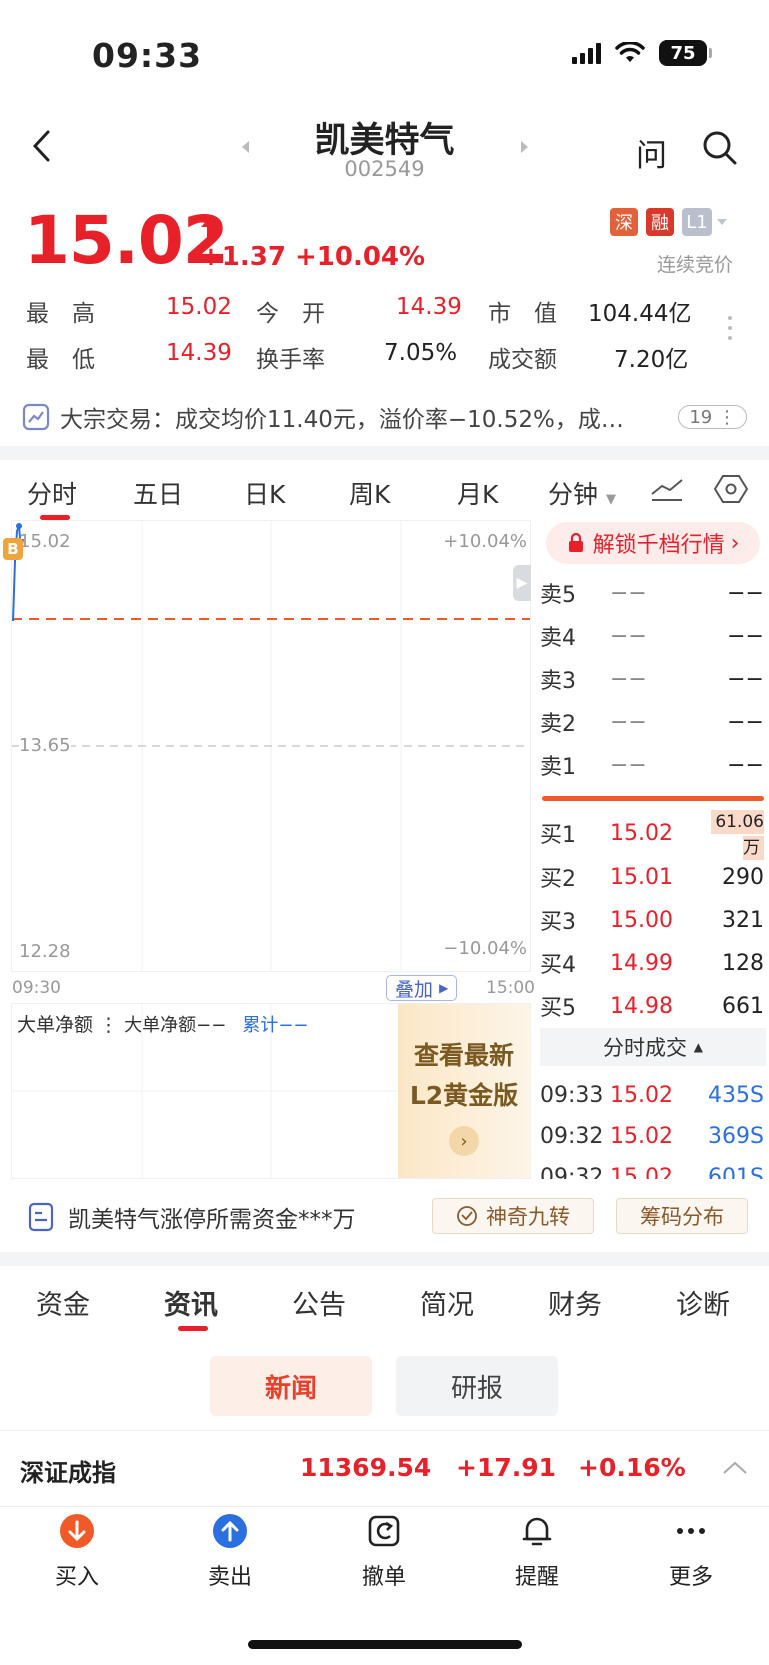 This screenshot has width=769, height=1665. I want to click on tick-row: 09:32 15.02 369S, so click(652, 1136).